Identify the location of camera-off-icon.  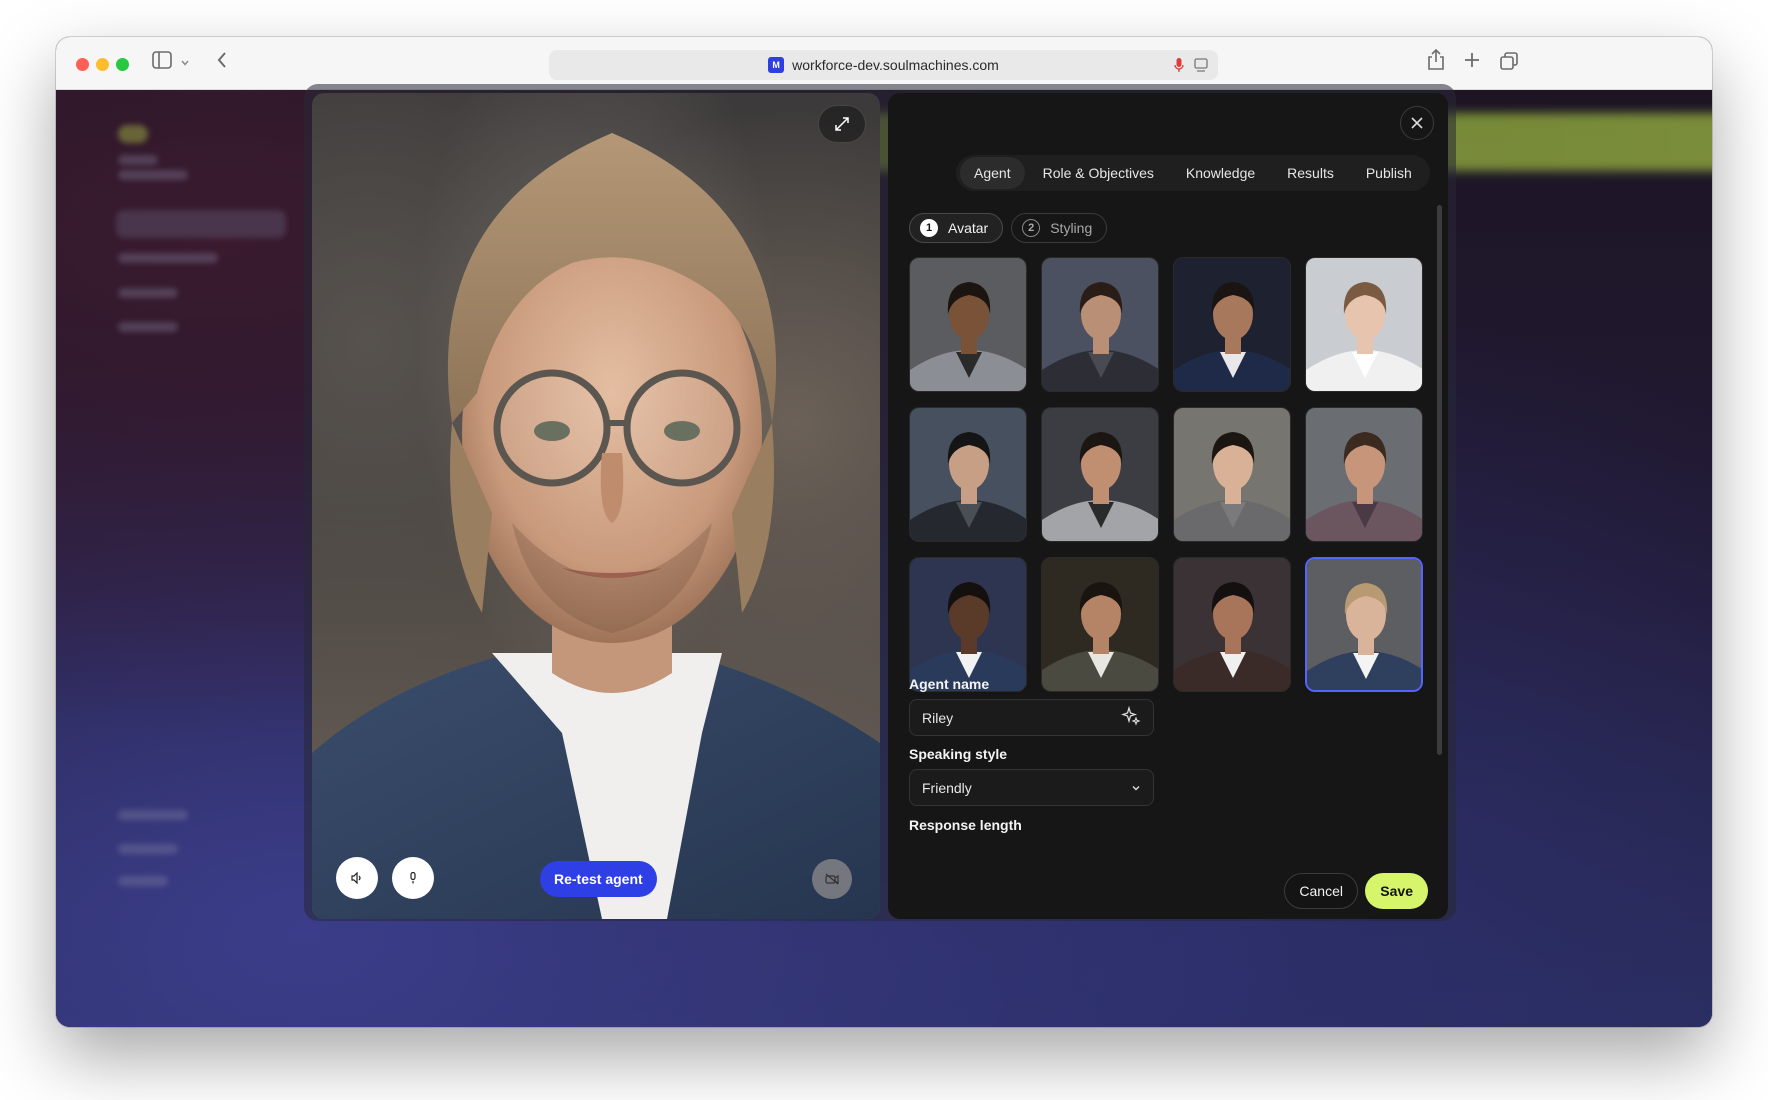
(832, 879).